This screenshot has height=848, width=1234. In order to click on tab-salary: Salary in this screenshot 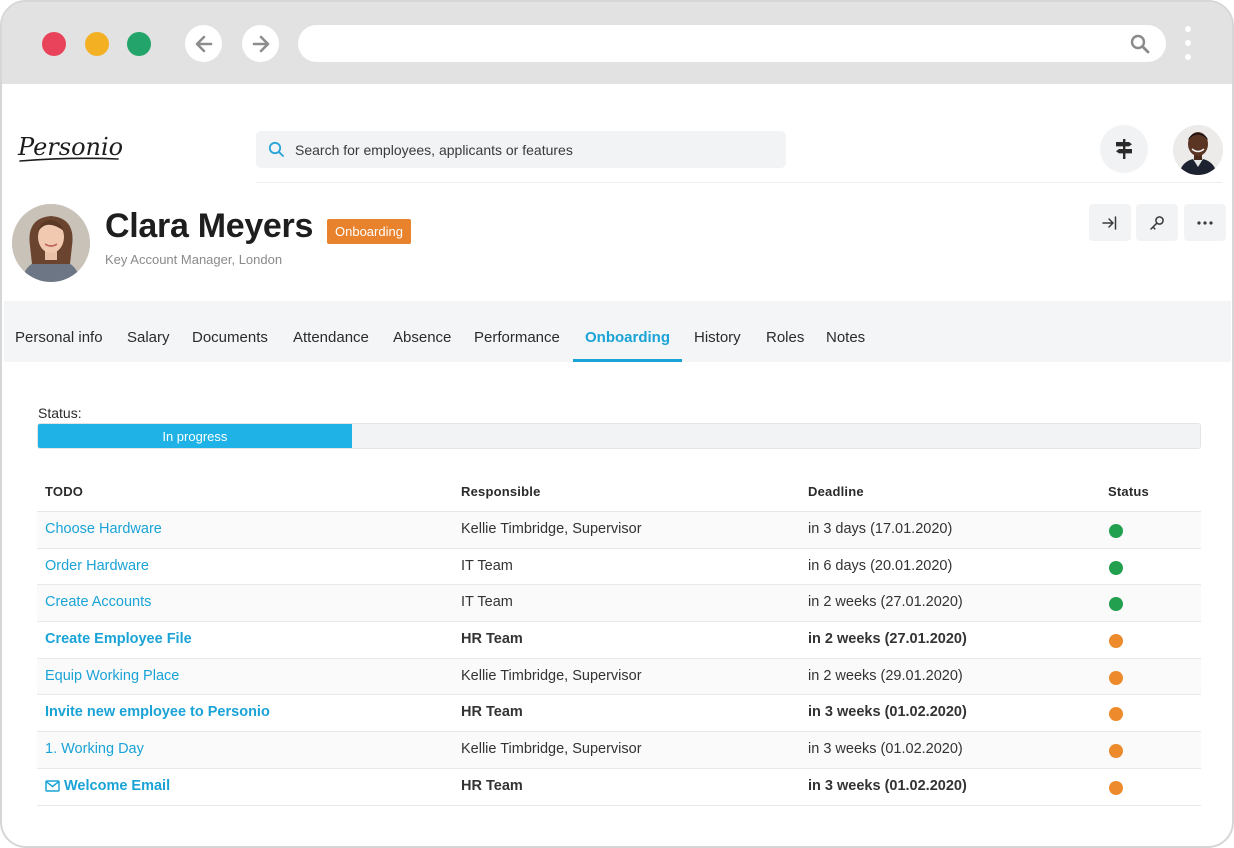, I will do `click(148, 331)`.